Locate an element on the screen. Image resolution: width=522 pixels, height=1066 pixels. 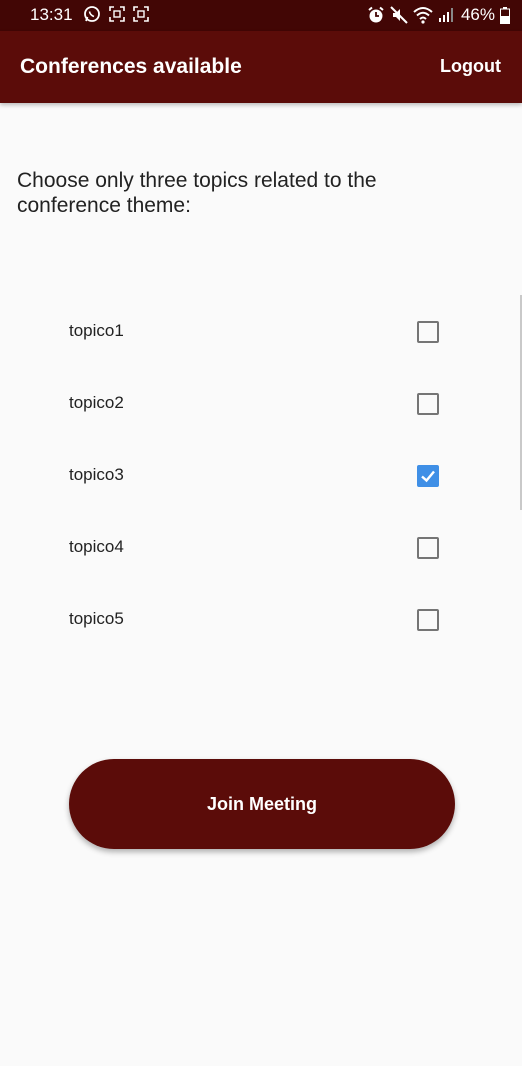
alarm-icon is located at coordinates (376, 14).